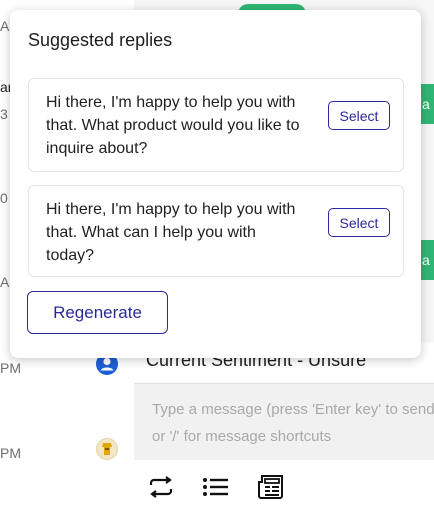 The width and height of the screenshot is (434, 512). What do you see at coordinates (215, 487) in the screenshot?
I see `list-icon` at bounding box center [215, 487].